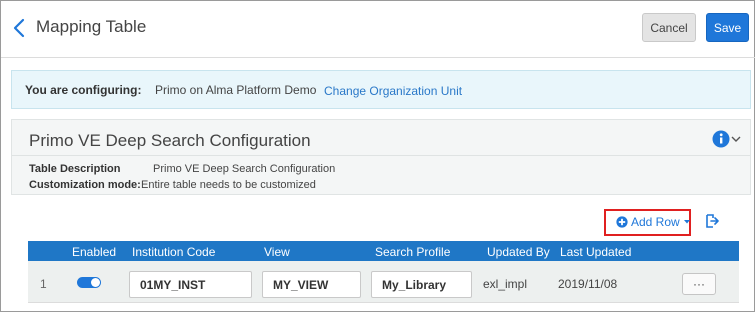 Image resolution: width=755 pixels, height=312 pixels. I want to click on add-row-button: Add Row, so click(647, 222).